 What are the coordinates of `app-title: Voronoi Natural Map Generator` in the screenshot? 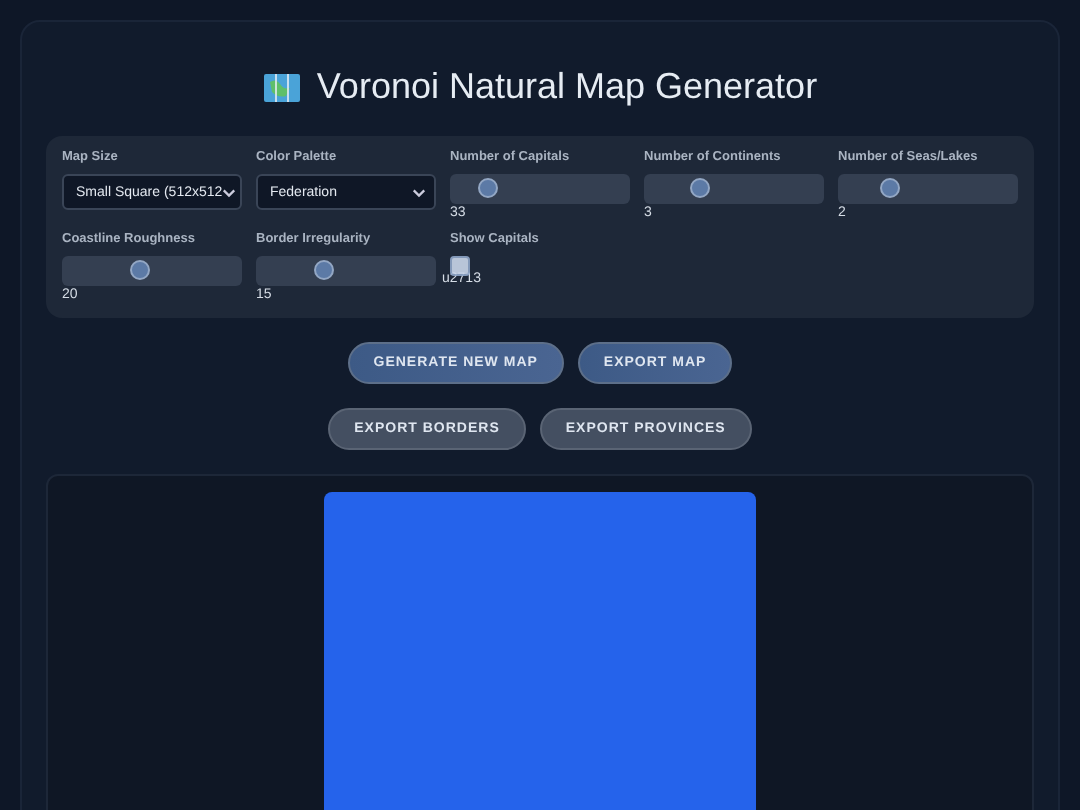 It's located at (567, 87).